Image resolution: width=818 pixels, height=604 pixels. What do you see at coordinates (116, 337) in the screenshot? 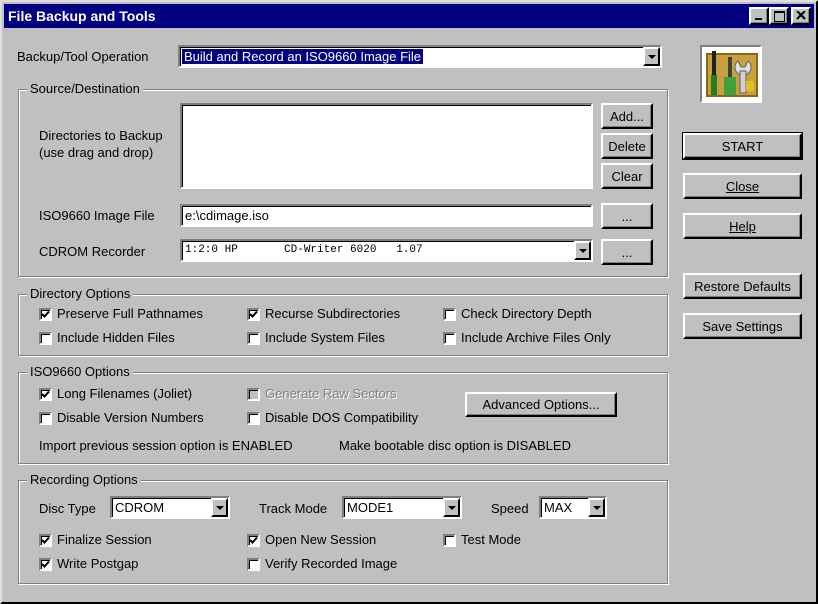
I see `checkbox-label: Include Hidden Files` at bounding box center [116, 337].